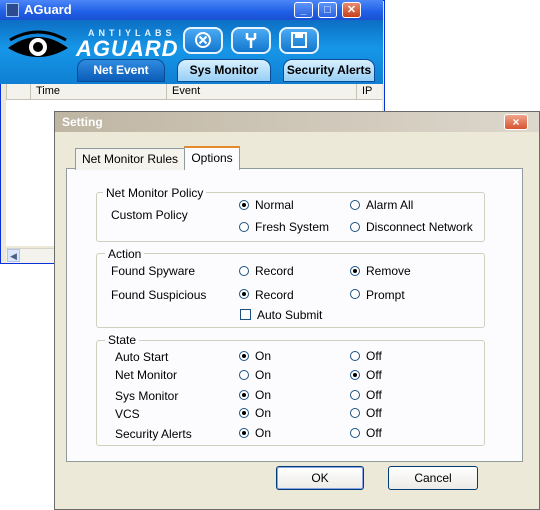 The image size is (540, 510). What do you see at coordinates (263, 375) in the screenshot?
I see `net-monitor-on-label: On` at bounding box center [263, 375].